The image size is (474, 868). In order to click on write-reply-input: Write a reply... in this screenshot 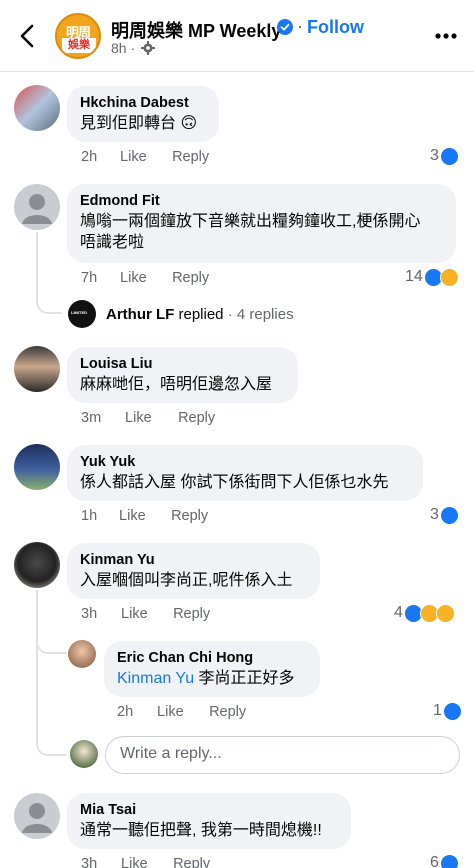, I will do `click(282, 755)`.